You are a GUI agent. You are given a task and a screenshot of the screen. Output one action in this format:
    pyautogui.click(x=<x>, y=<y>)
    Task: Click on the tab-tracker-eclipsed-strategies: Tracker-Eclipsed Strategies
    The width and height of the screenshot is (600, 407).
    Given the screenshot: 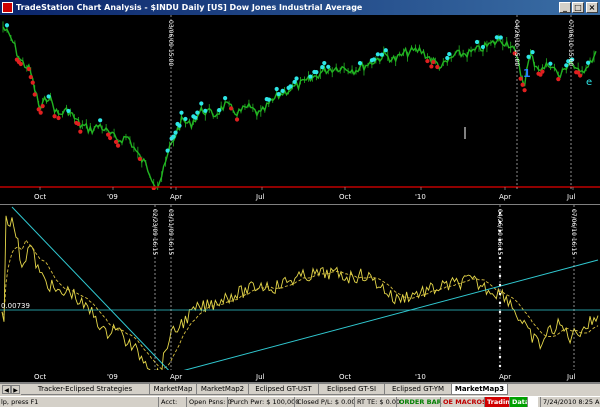 What is the action you would take?
    pyautogui.click(x=85, y=389)
    